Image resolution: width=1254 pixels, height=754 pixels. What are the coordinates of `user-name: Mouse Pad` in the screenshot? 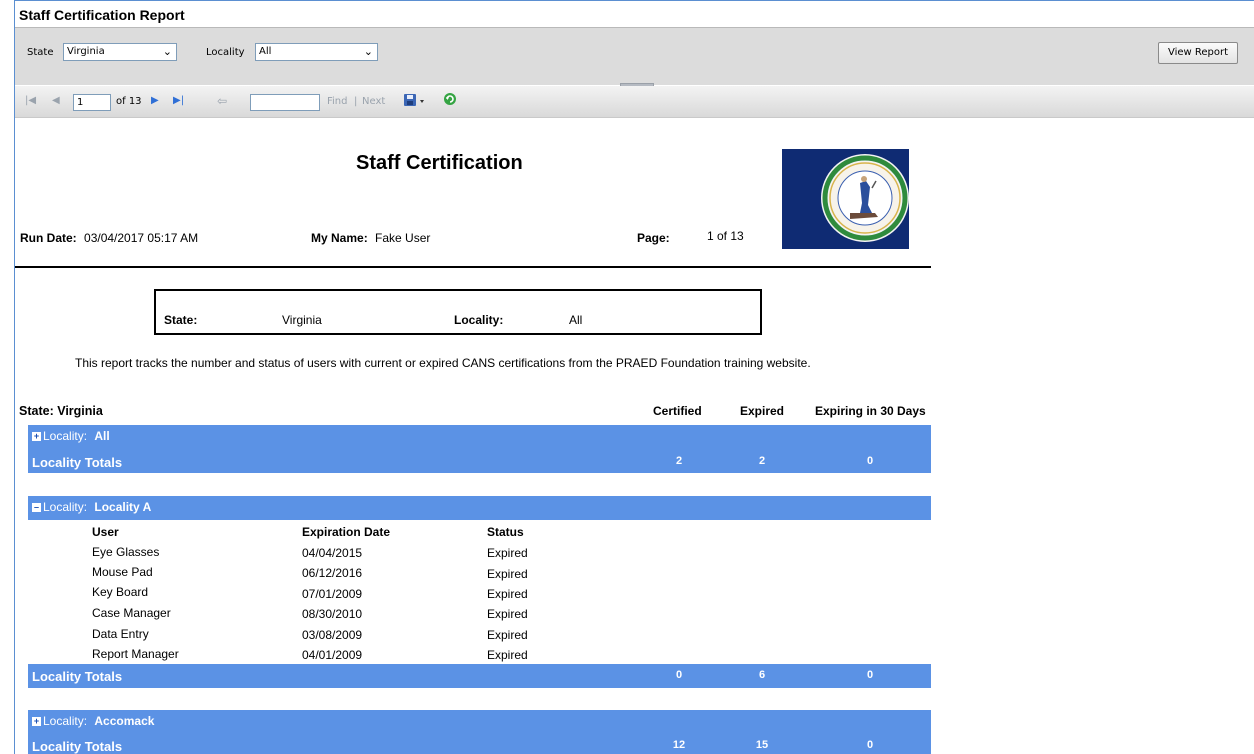 It's located at (122, 572).